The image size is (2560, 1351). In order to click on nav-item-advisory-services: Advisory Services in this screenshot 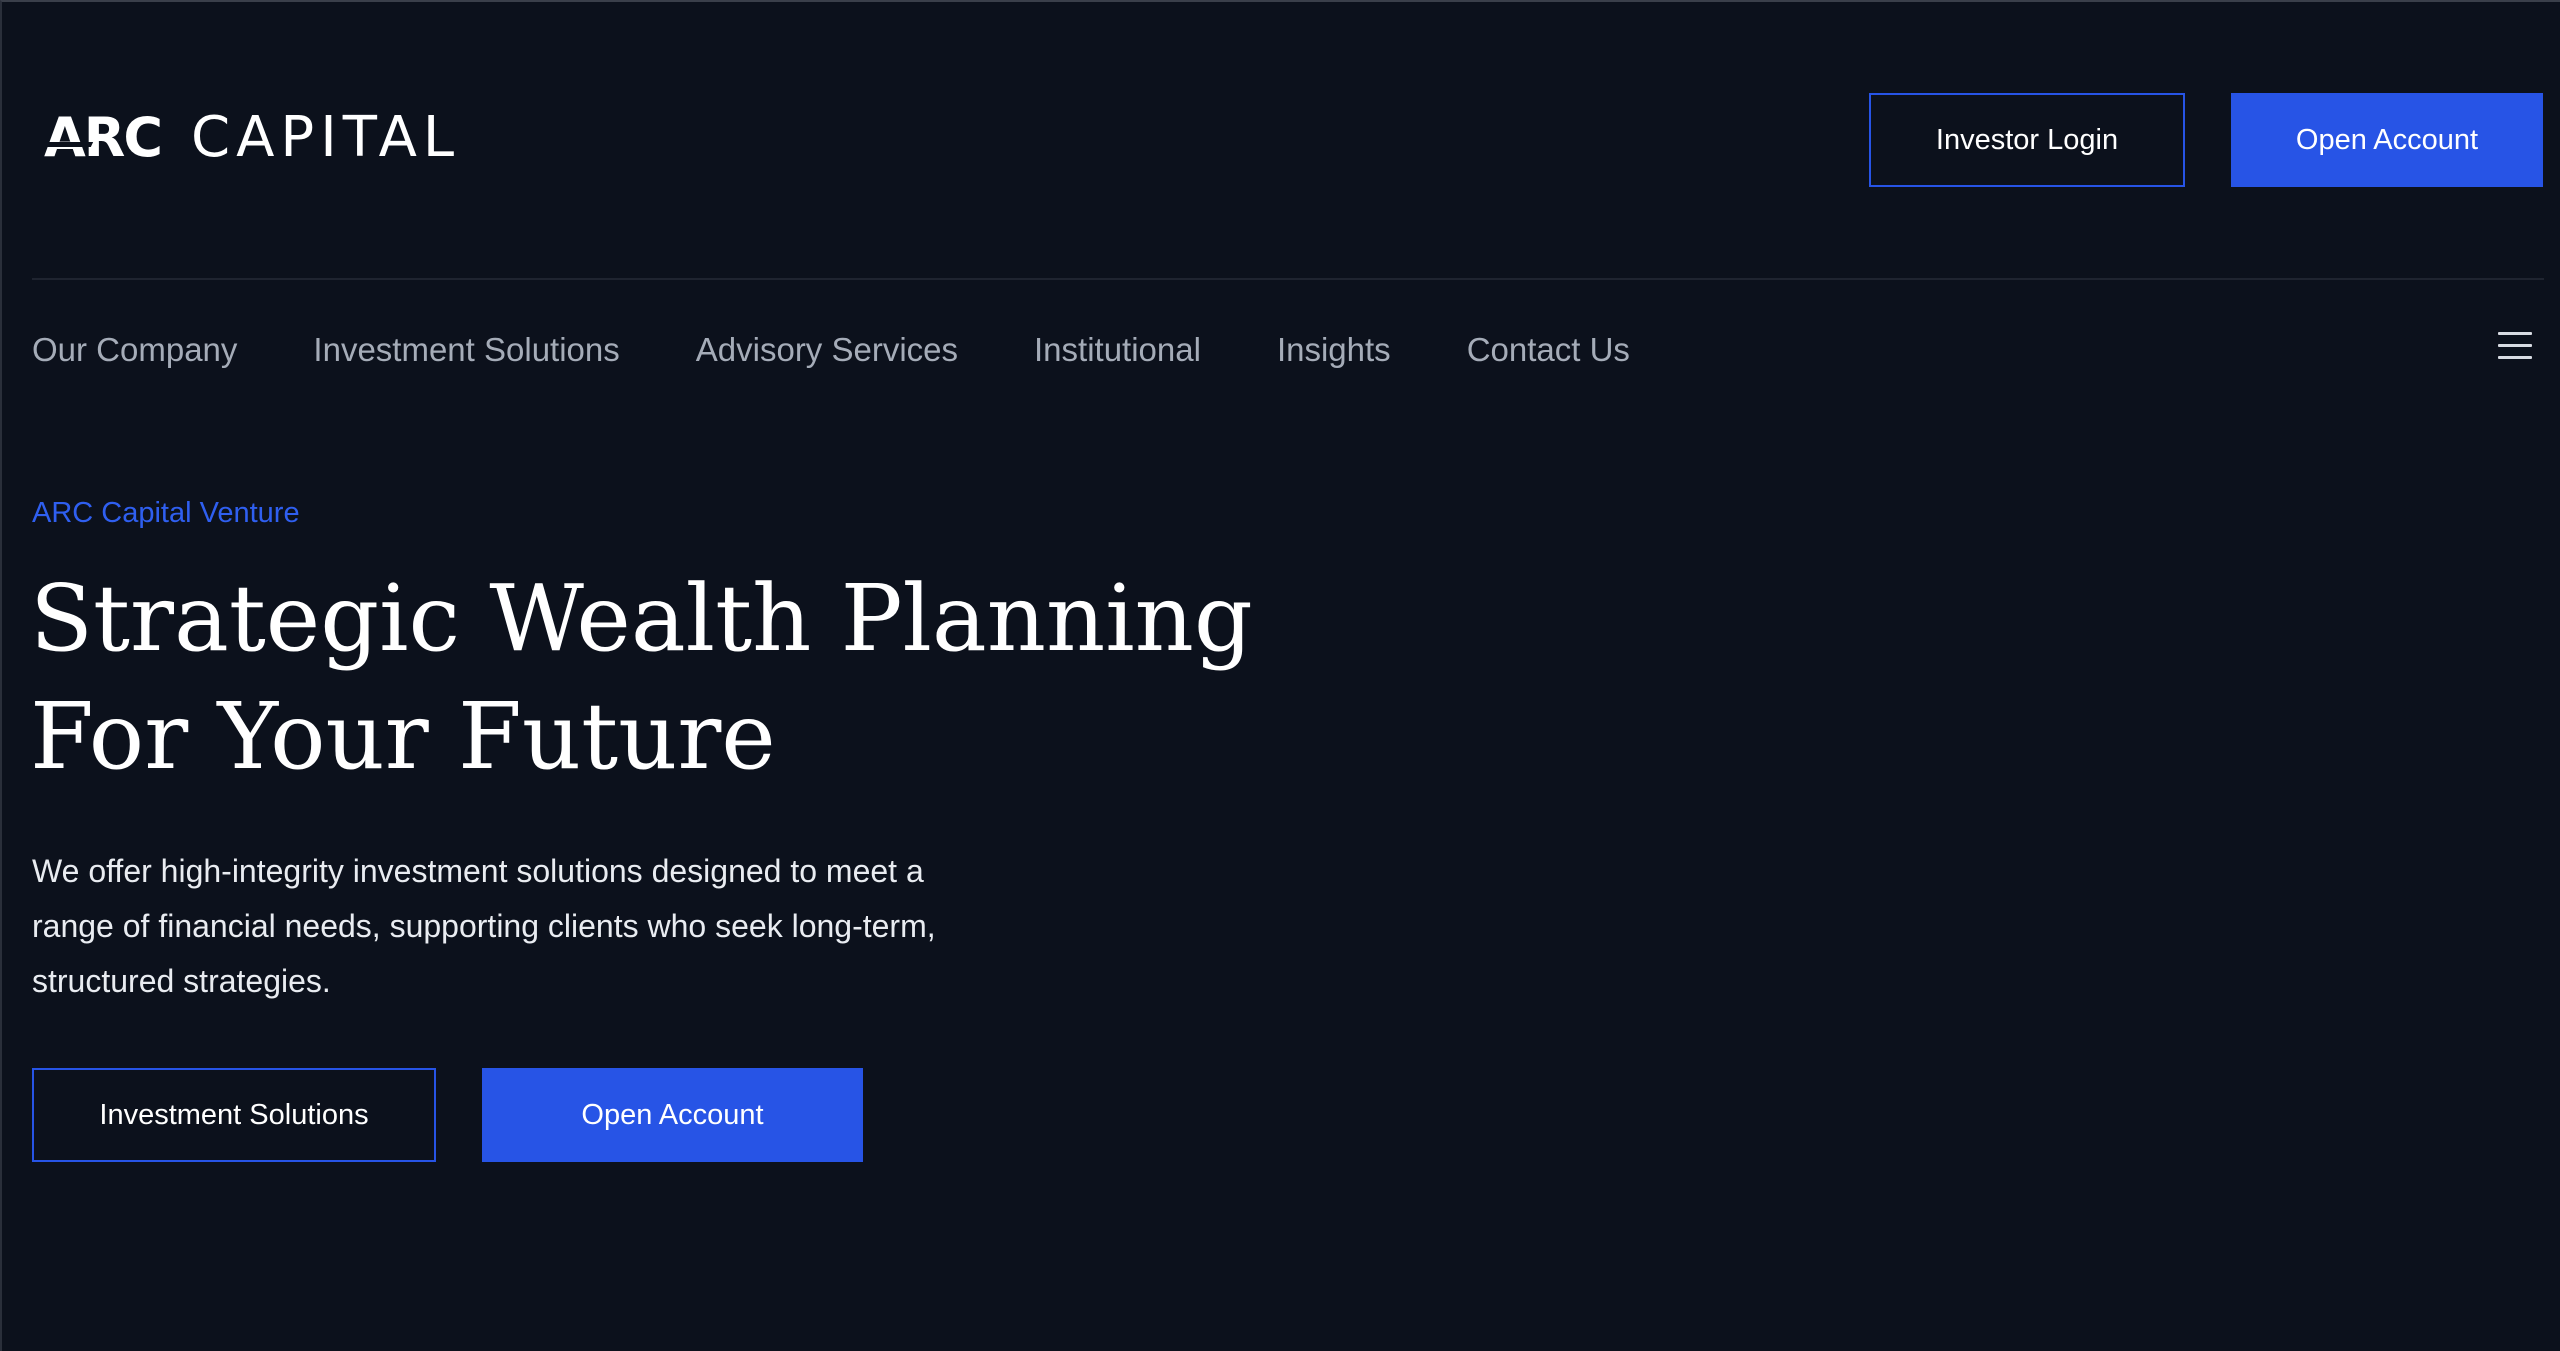, I will do `click(827, 350)`.